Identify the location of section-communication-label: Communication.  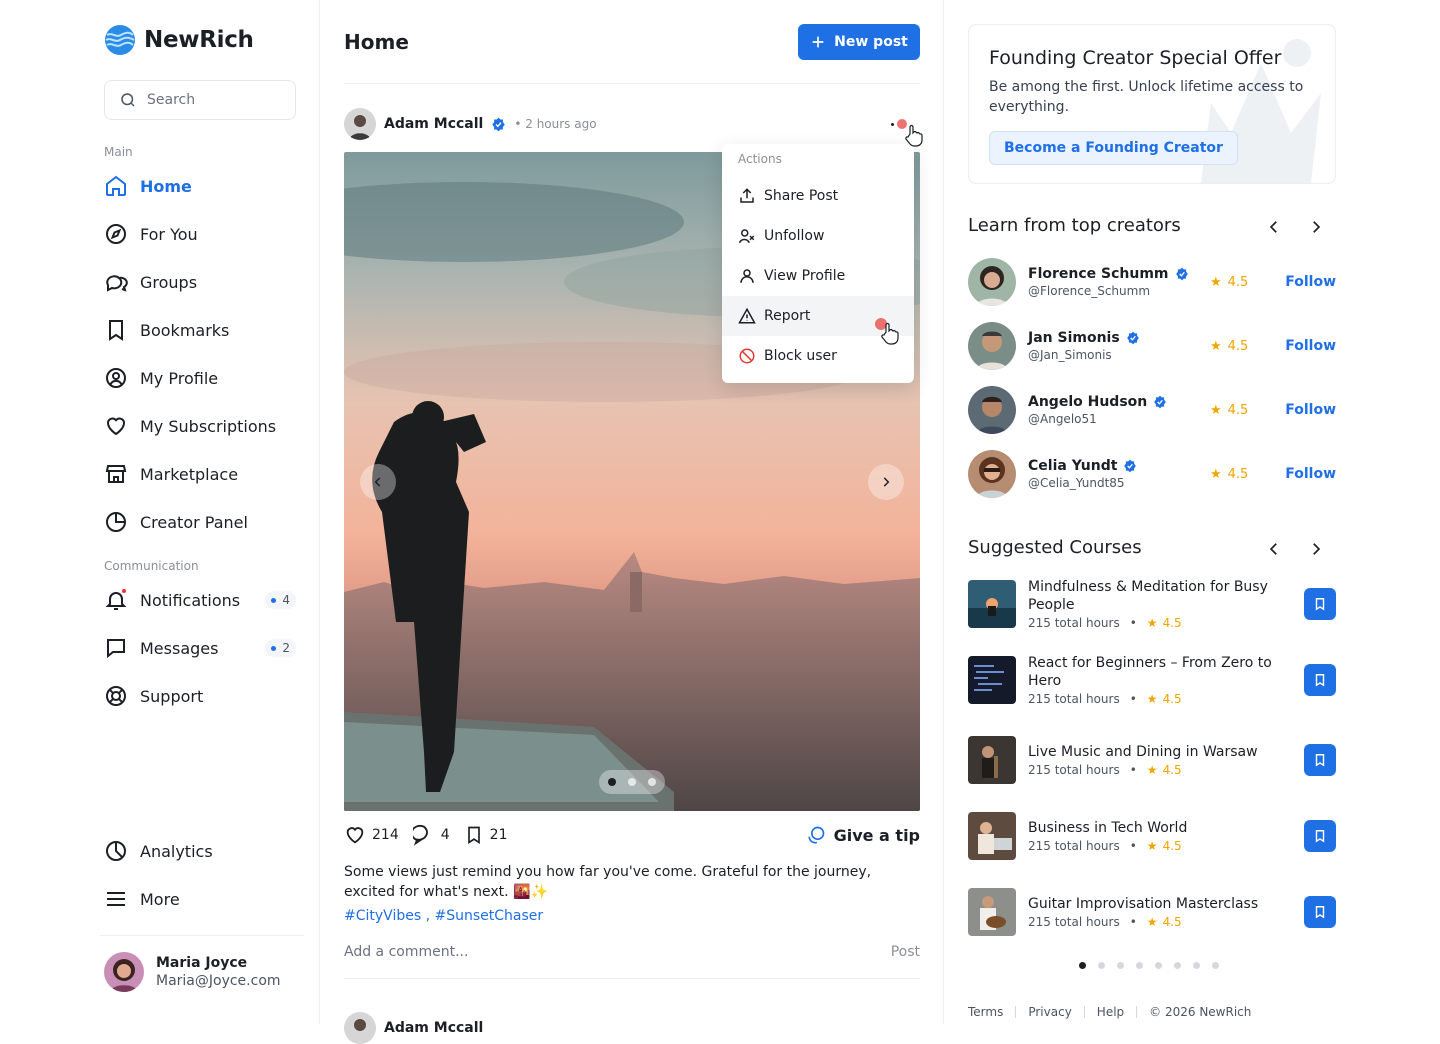
(151, 566).